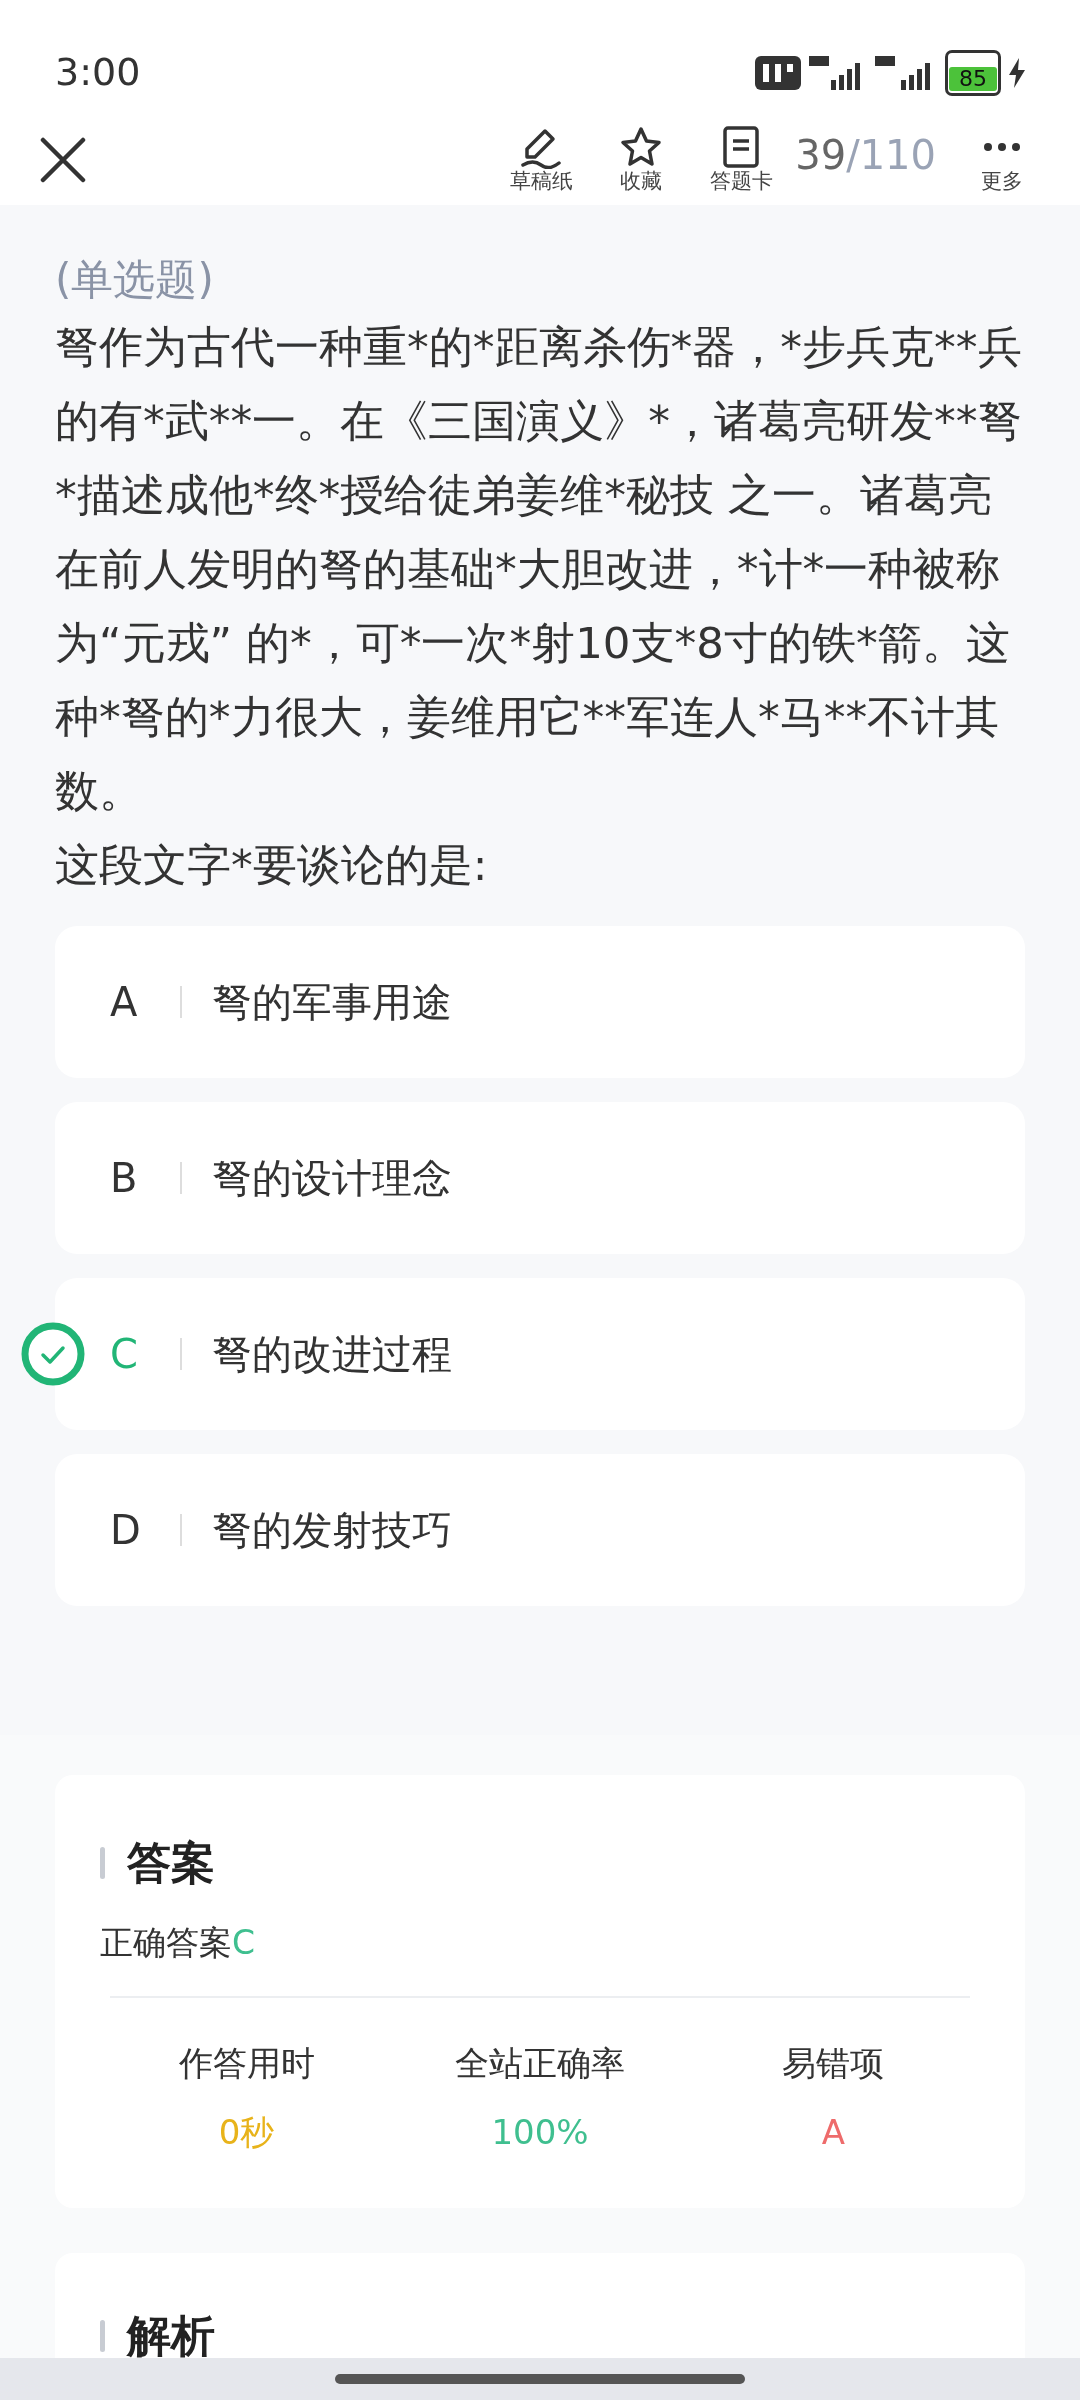  I want to click on stat-label: 易错项, so click(833, 2063).